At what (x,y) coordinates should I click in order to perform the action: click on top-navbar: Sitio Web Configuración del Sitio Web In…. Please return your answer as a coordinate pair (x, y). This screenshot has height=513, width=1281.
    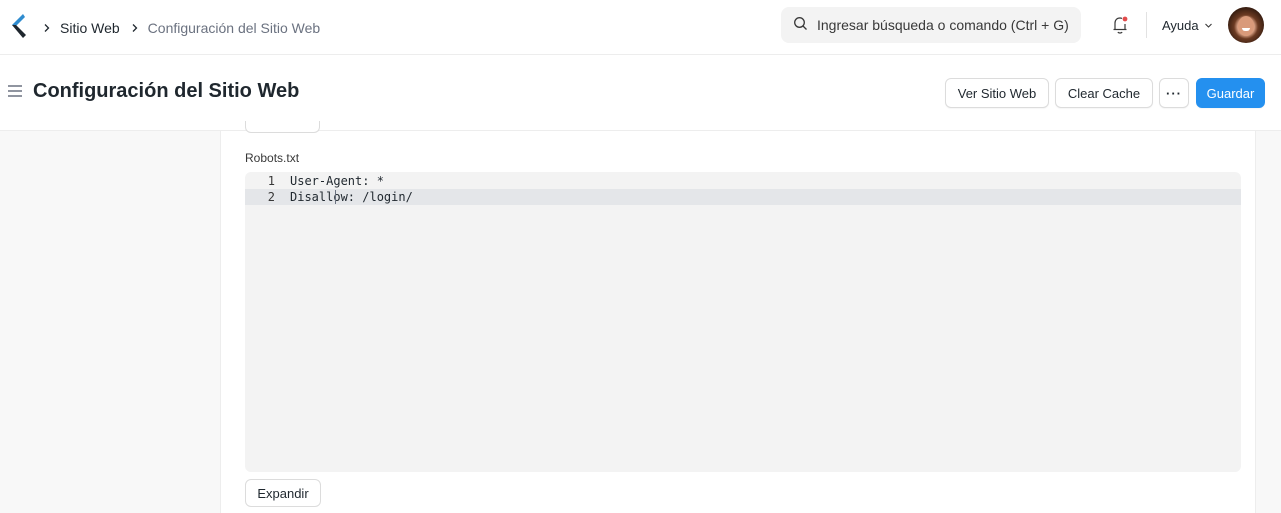
    Looking at the image, I should click on (640, 27).